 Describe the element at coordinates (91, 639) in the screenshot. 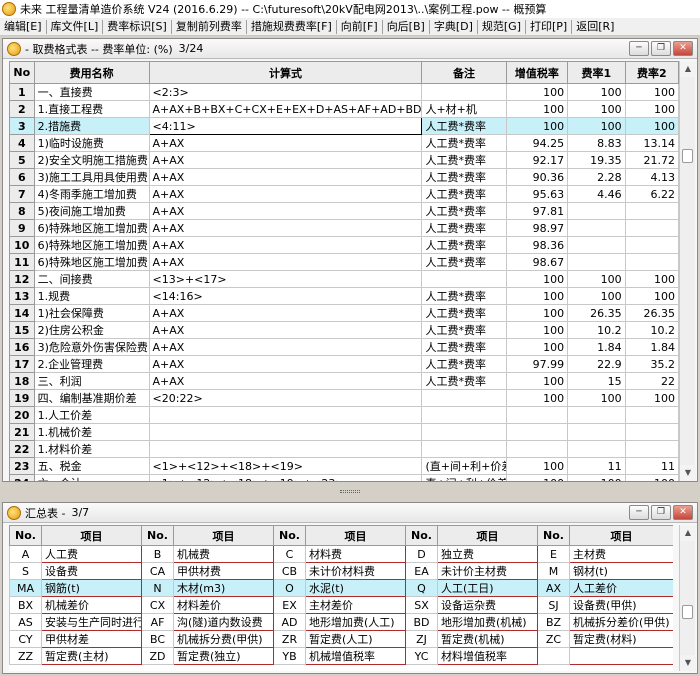

I see `summary-item-cell: 甲供材差` at that location.